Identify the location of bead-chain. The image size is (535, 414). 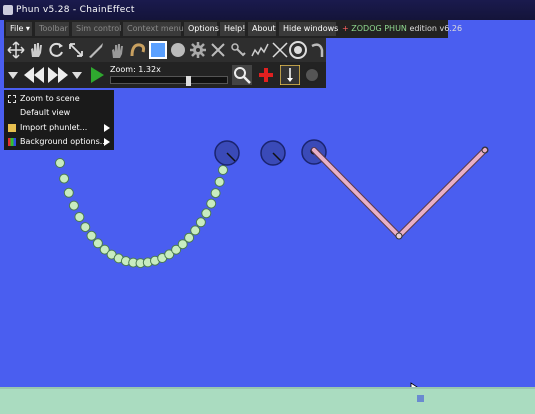
(141, 213).